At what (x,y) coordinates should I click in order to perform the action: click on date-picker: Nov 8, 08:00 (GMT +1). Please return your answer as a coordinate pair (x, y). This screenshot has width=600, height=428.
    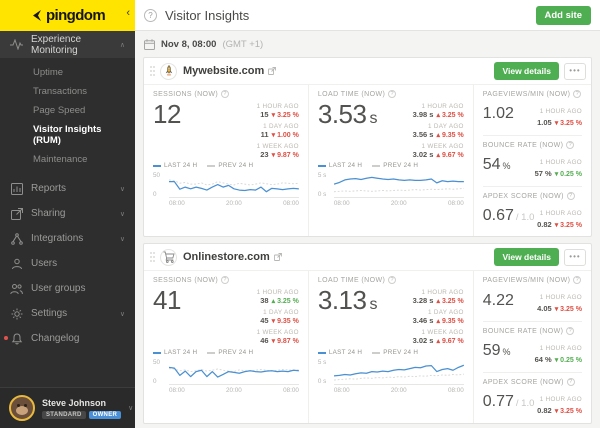
    Looking at the image, I should click on (367, 44).